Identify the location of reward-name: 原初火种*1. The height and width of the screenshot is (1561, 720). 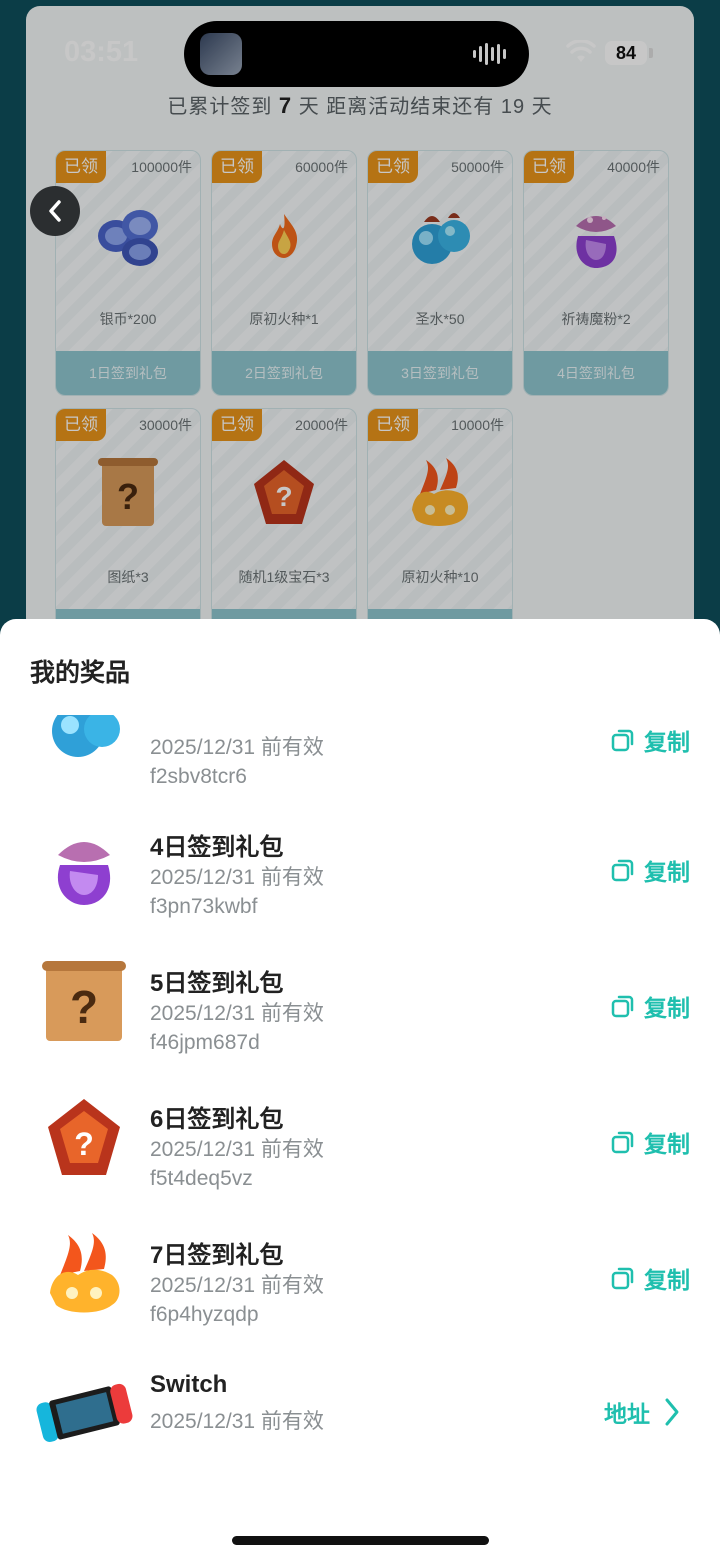
(284, 319).